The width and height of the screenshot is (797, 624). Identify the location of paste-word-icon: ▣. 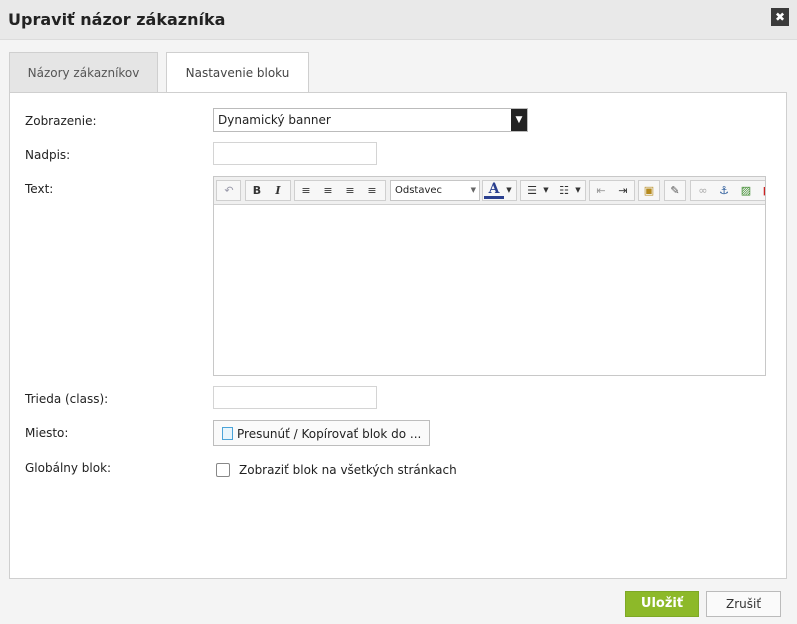
(649, 190).